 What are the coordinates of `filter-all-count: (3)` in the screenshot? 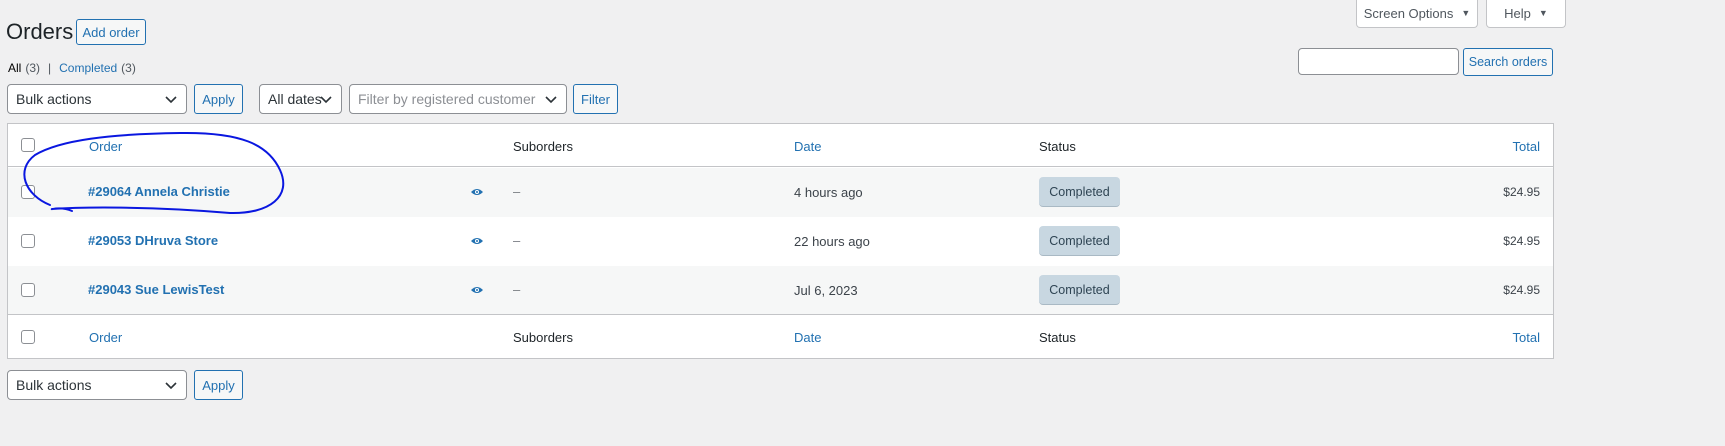 It's located at (33, 68).